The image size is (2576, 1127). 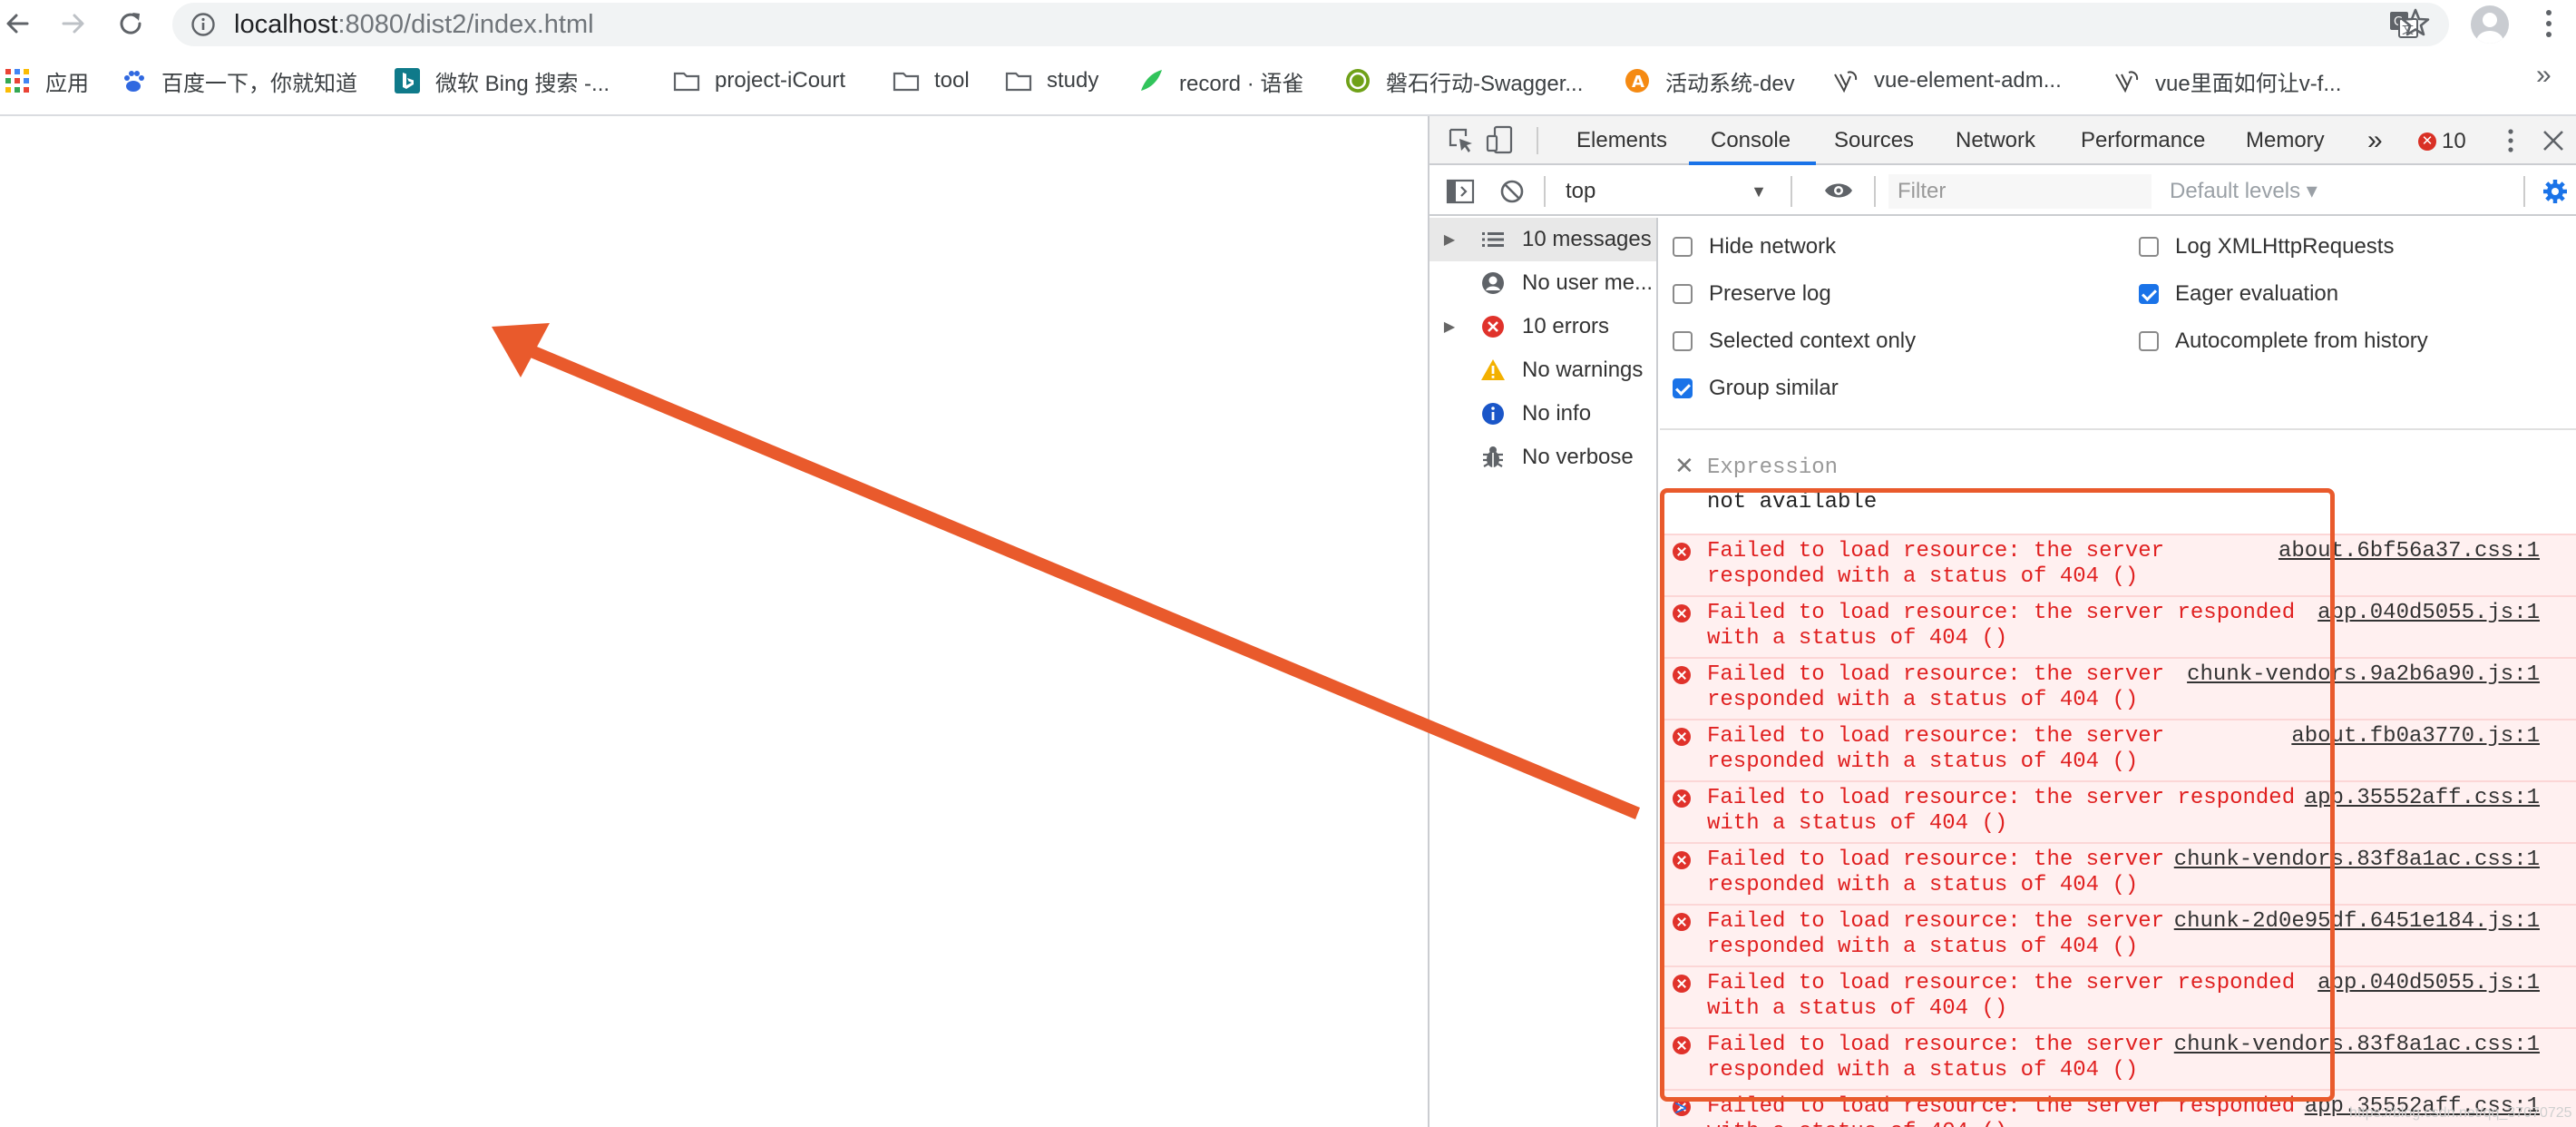 I want to click on sidebar-item-warnings: No warnings, so click(x=1542, y=370).